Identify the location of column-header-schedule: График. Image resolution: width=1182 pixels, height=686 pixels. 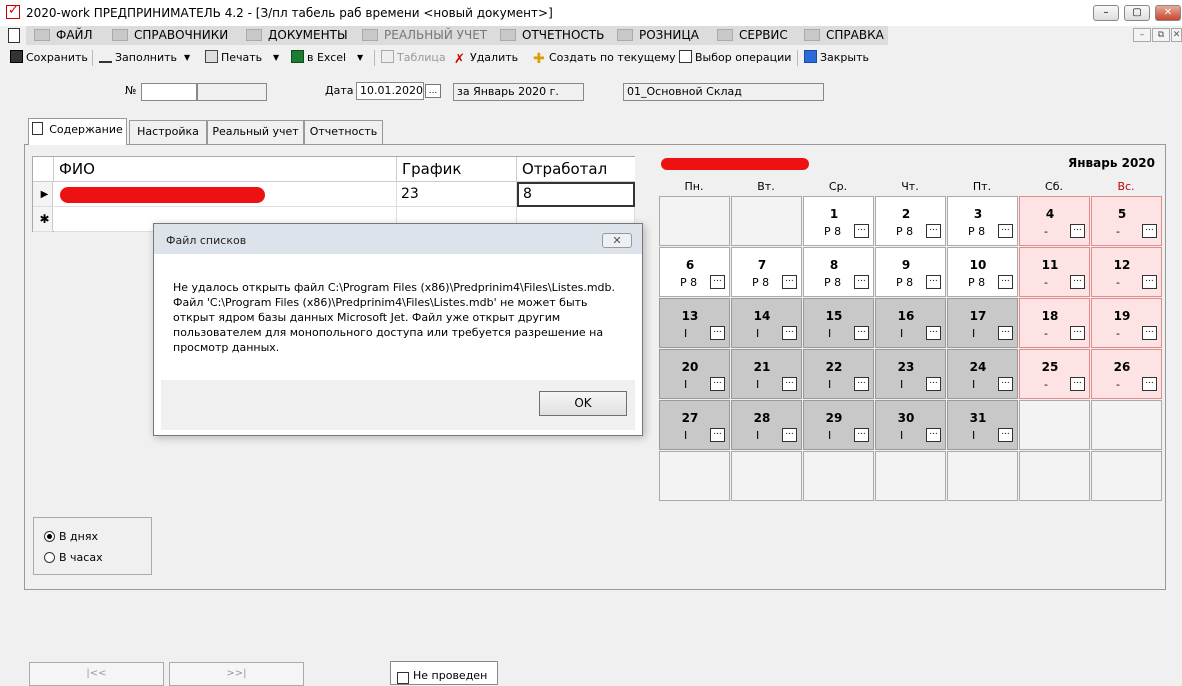
(457, 169).